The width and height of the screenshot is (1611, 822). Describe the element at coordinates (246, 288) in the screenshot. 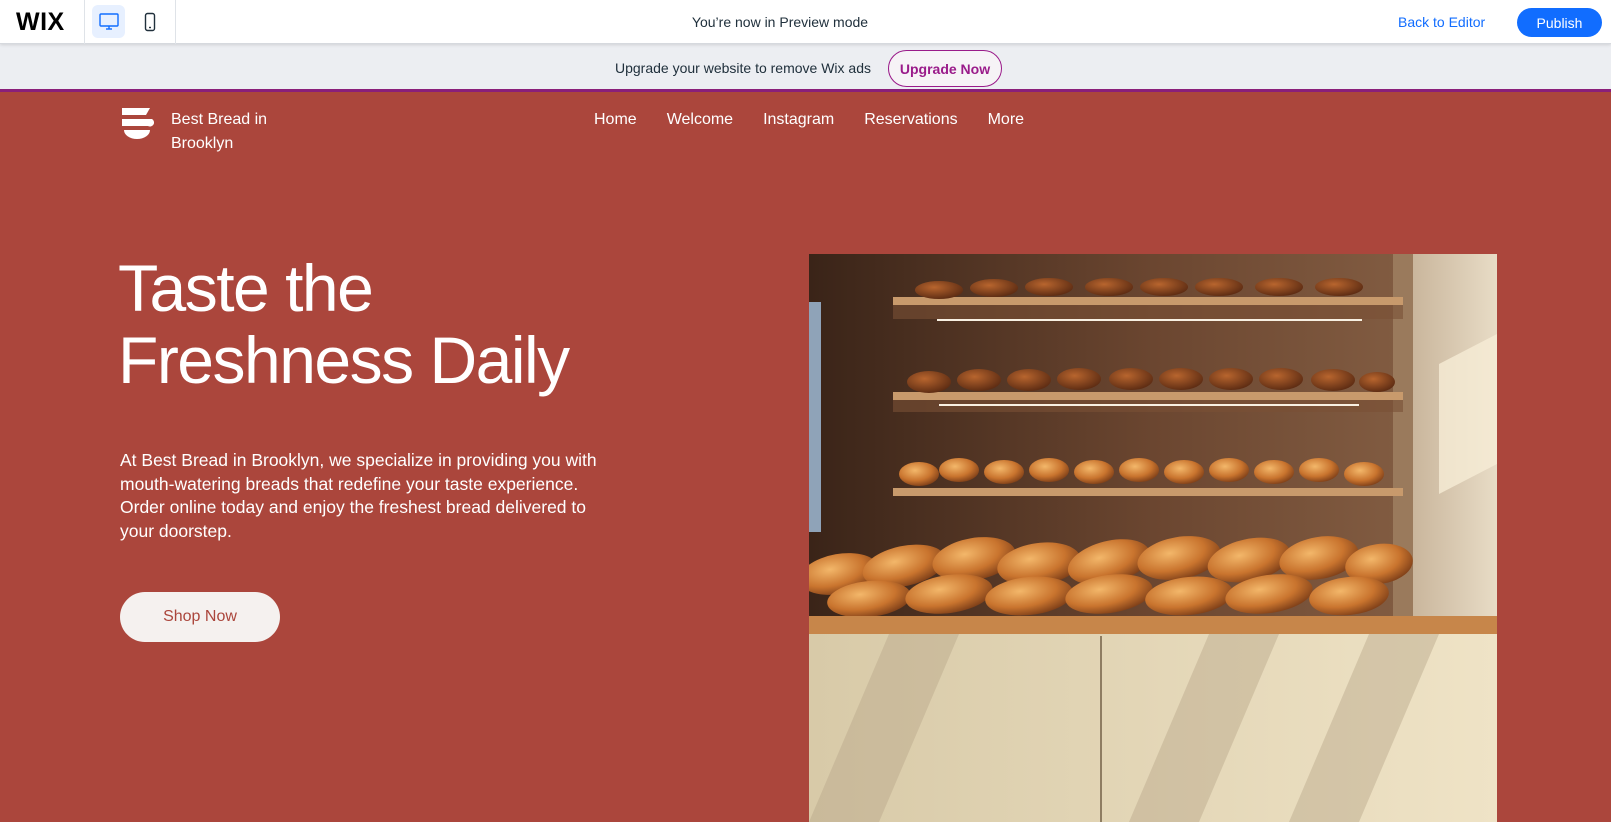

I see `hero-title-line1: Taste the` at that location.